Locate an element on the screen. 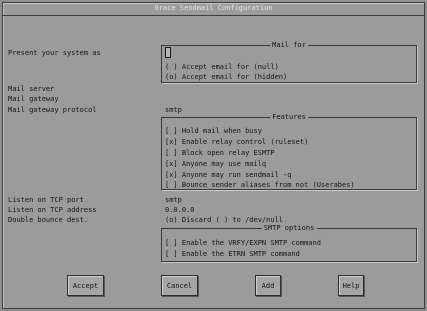 Image resolution: width=427 pixels, height=311 pixels. cancel-button: Cancel is located at coordinates (179, 285).